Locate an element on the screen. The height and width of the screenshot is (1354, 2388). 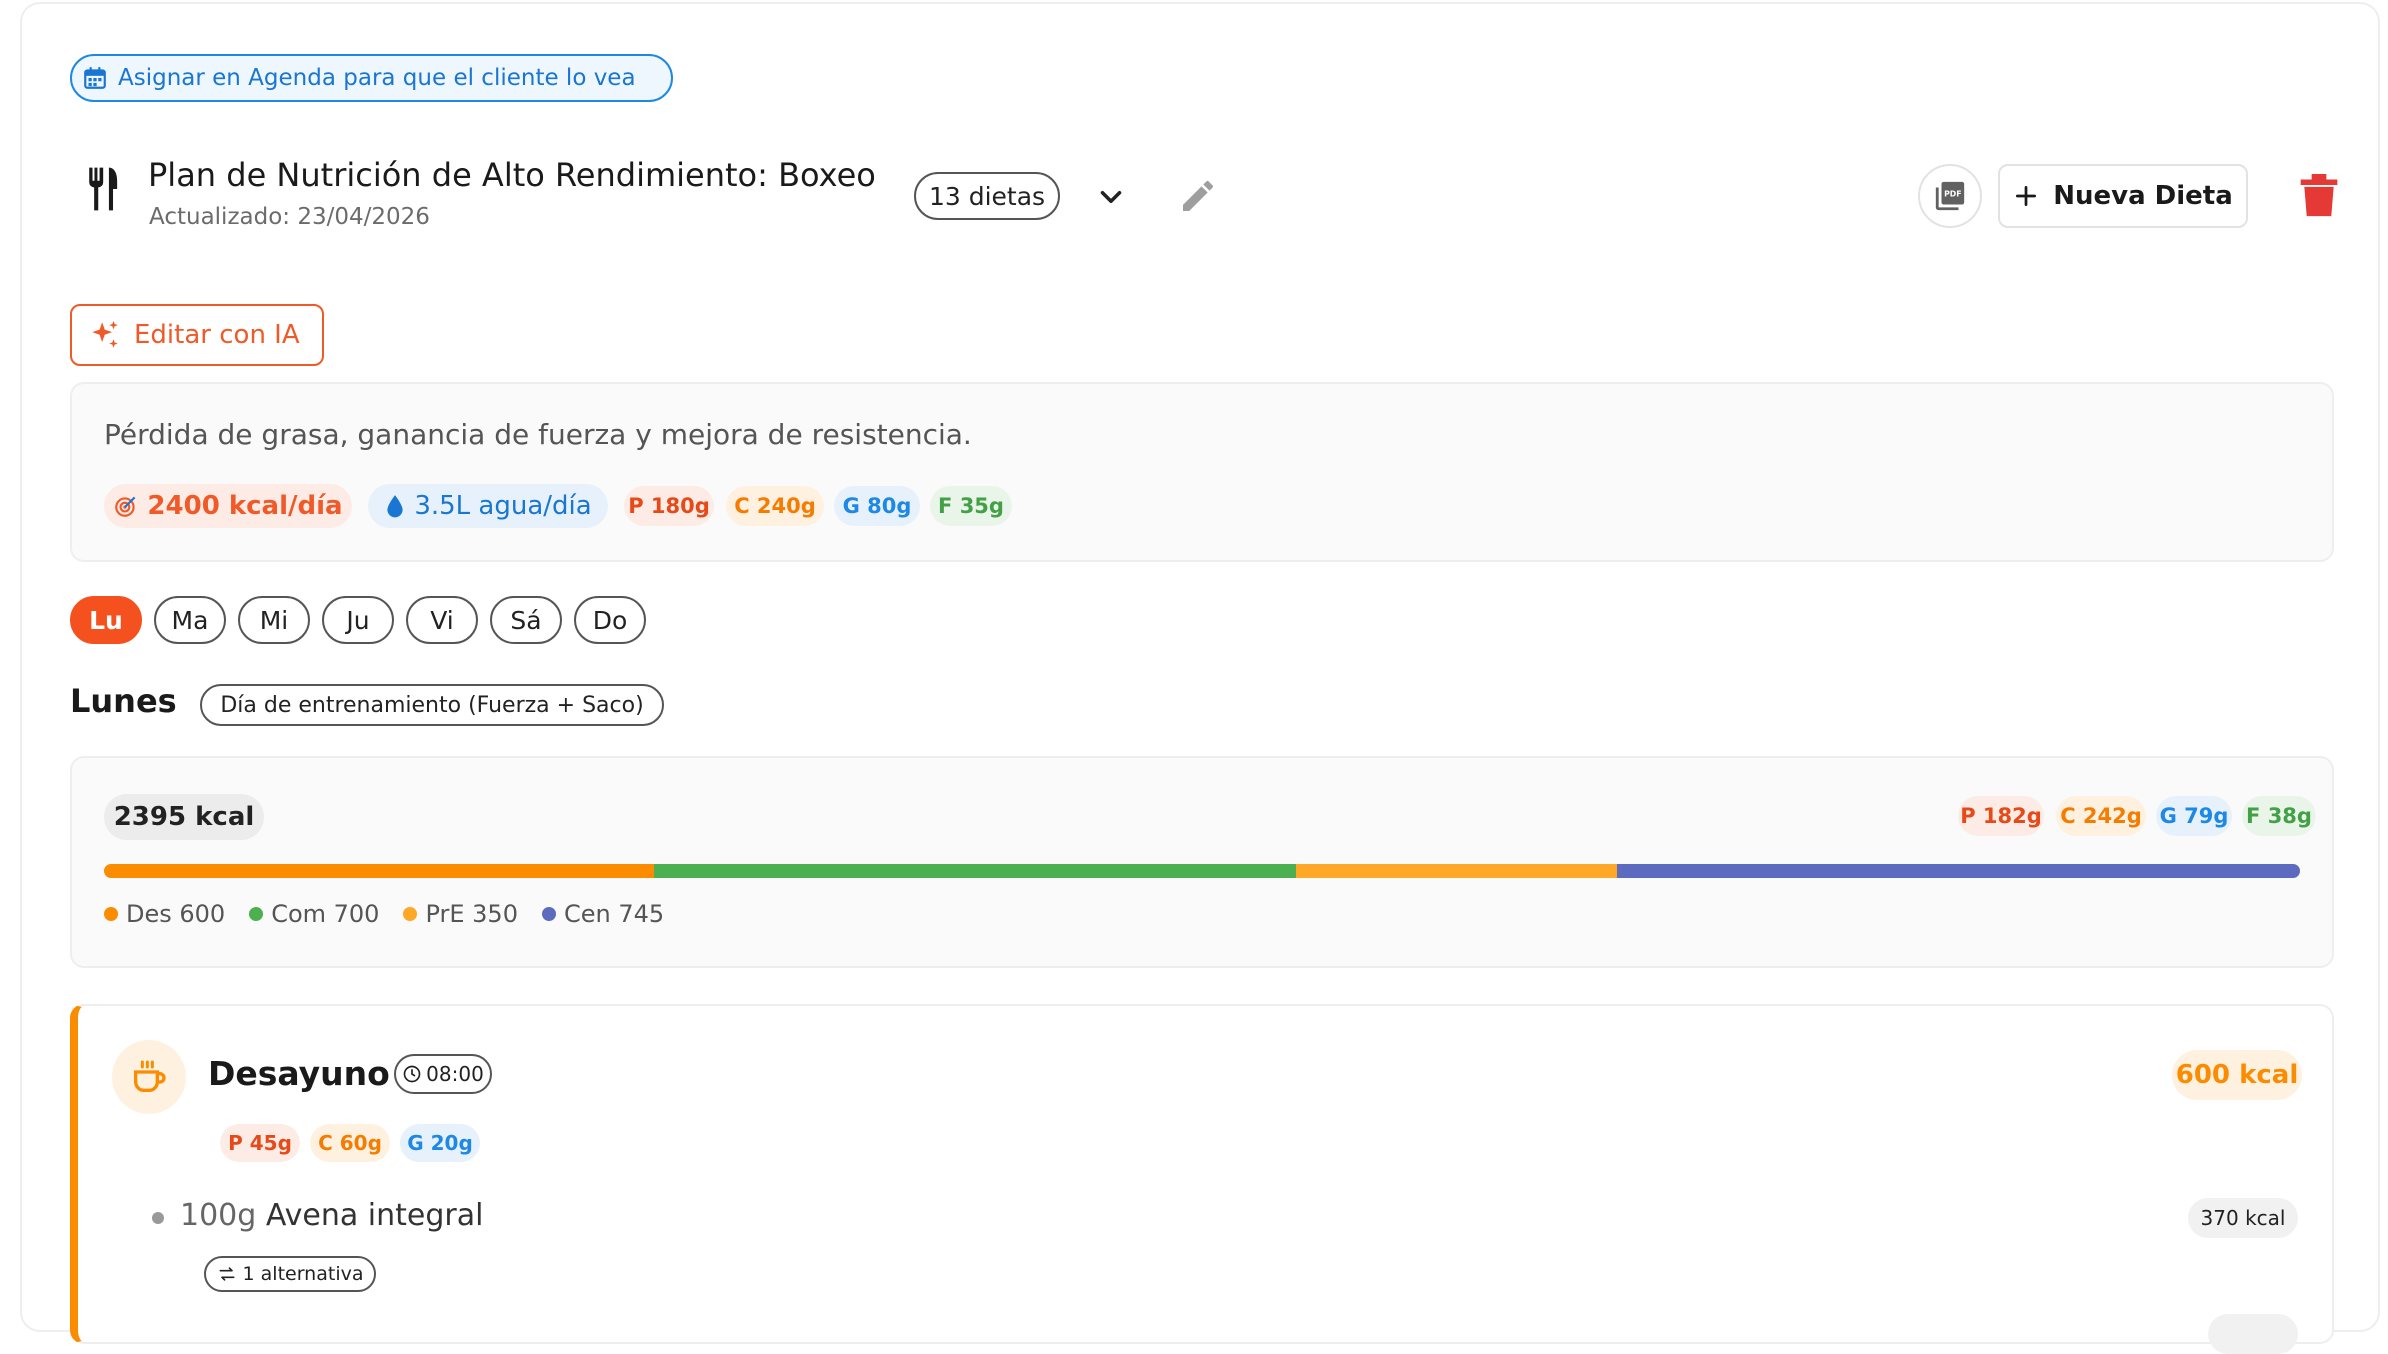
alternatives-label: 1 alternativa is located at coordinates (303, 1274).